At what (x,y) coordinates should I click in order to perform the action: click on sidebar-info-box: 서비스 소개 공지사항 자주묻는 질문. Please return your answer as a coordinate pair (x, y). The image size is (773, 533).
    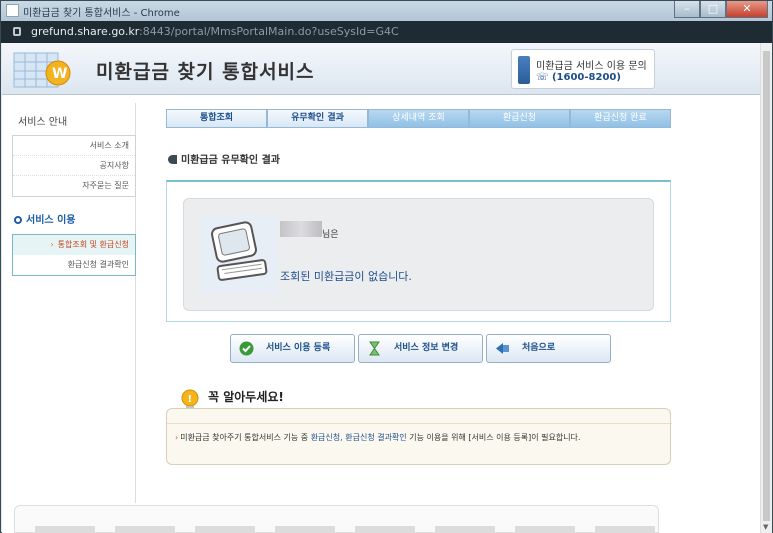
    Looking at the image, I should click on (74, 166).